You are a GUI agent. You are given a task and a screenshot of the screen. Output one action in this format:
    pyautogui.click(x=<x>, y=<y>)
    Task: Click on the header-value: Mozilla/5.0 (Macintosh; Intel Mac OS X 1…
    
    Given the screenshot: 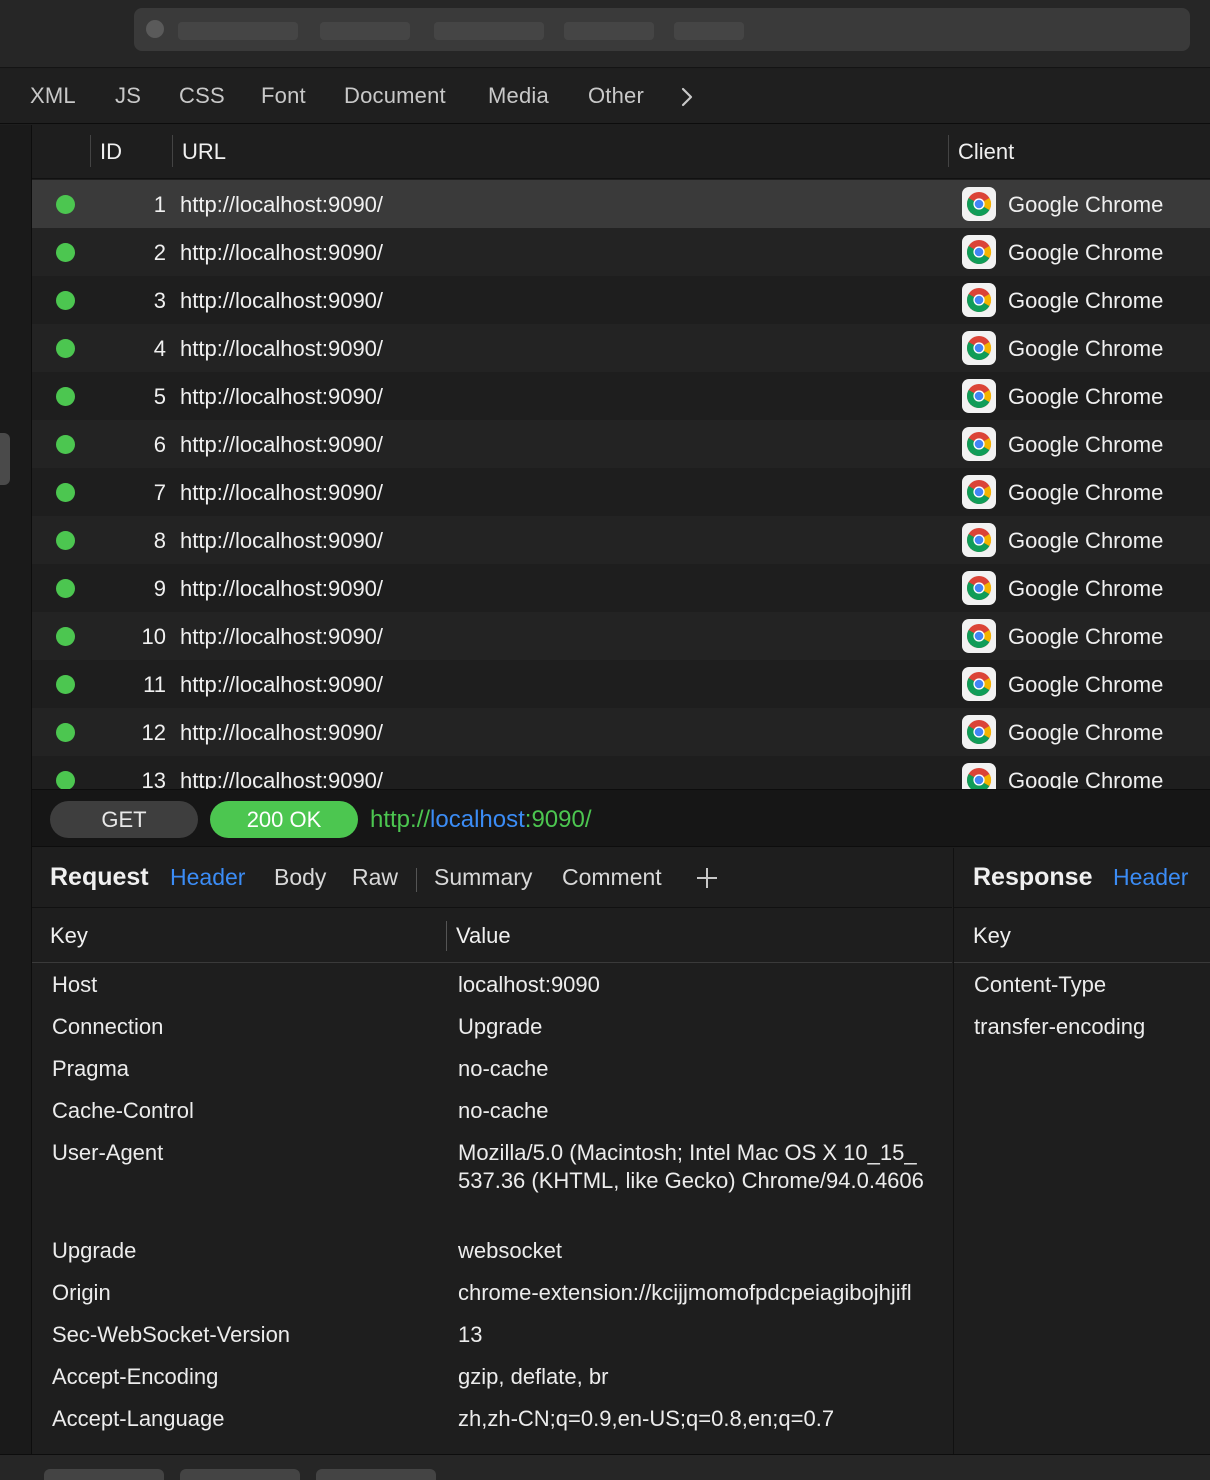 What is the action you would take?
    pyautogui.click(x=687, y=1153)
    